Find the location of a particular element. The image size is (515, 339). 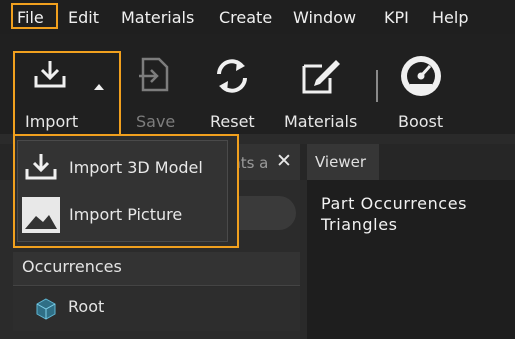

import-3d-model-label: Import 3D Model is located at coordinates (136, 167).